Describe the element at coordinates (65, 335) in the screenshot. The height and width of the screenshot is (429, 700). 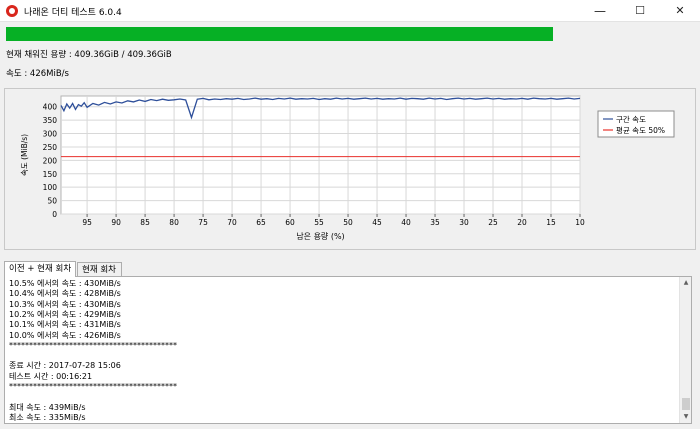
I see `log-line: 10.0% 에서의 속도 : 426MiB/s` at that location.